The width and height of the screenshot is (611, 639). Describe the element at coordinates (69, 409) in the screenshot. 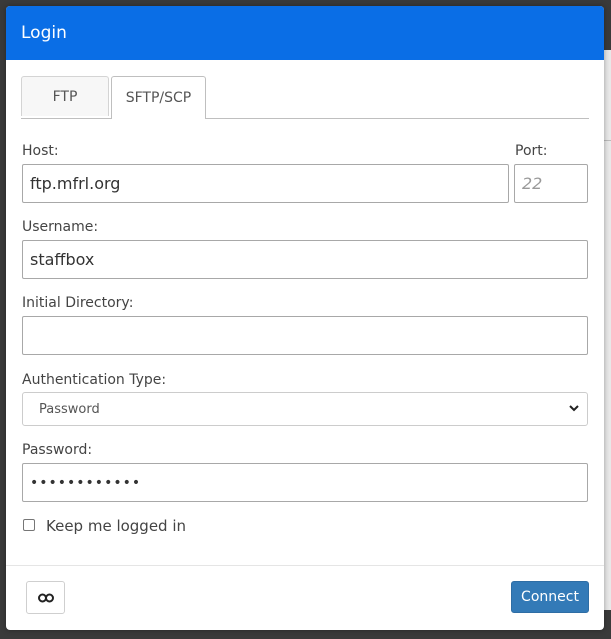

I see `auth-type-selected-value: Password` at that location.